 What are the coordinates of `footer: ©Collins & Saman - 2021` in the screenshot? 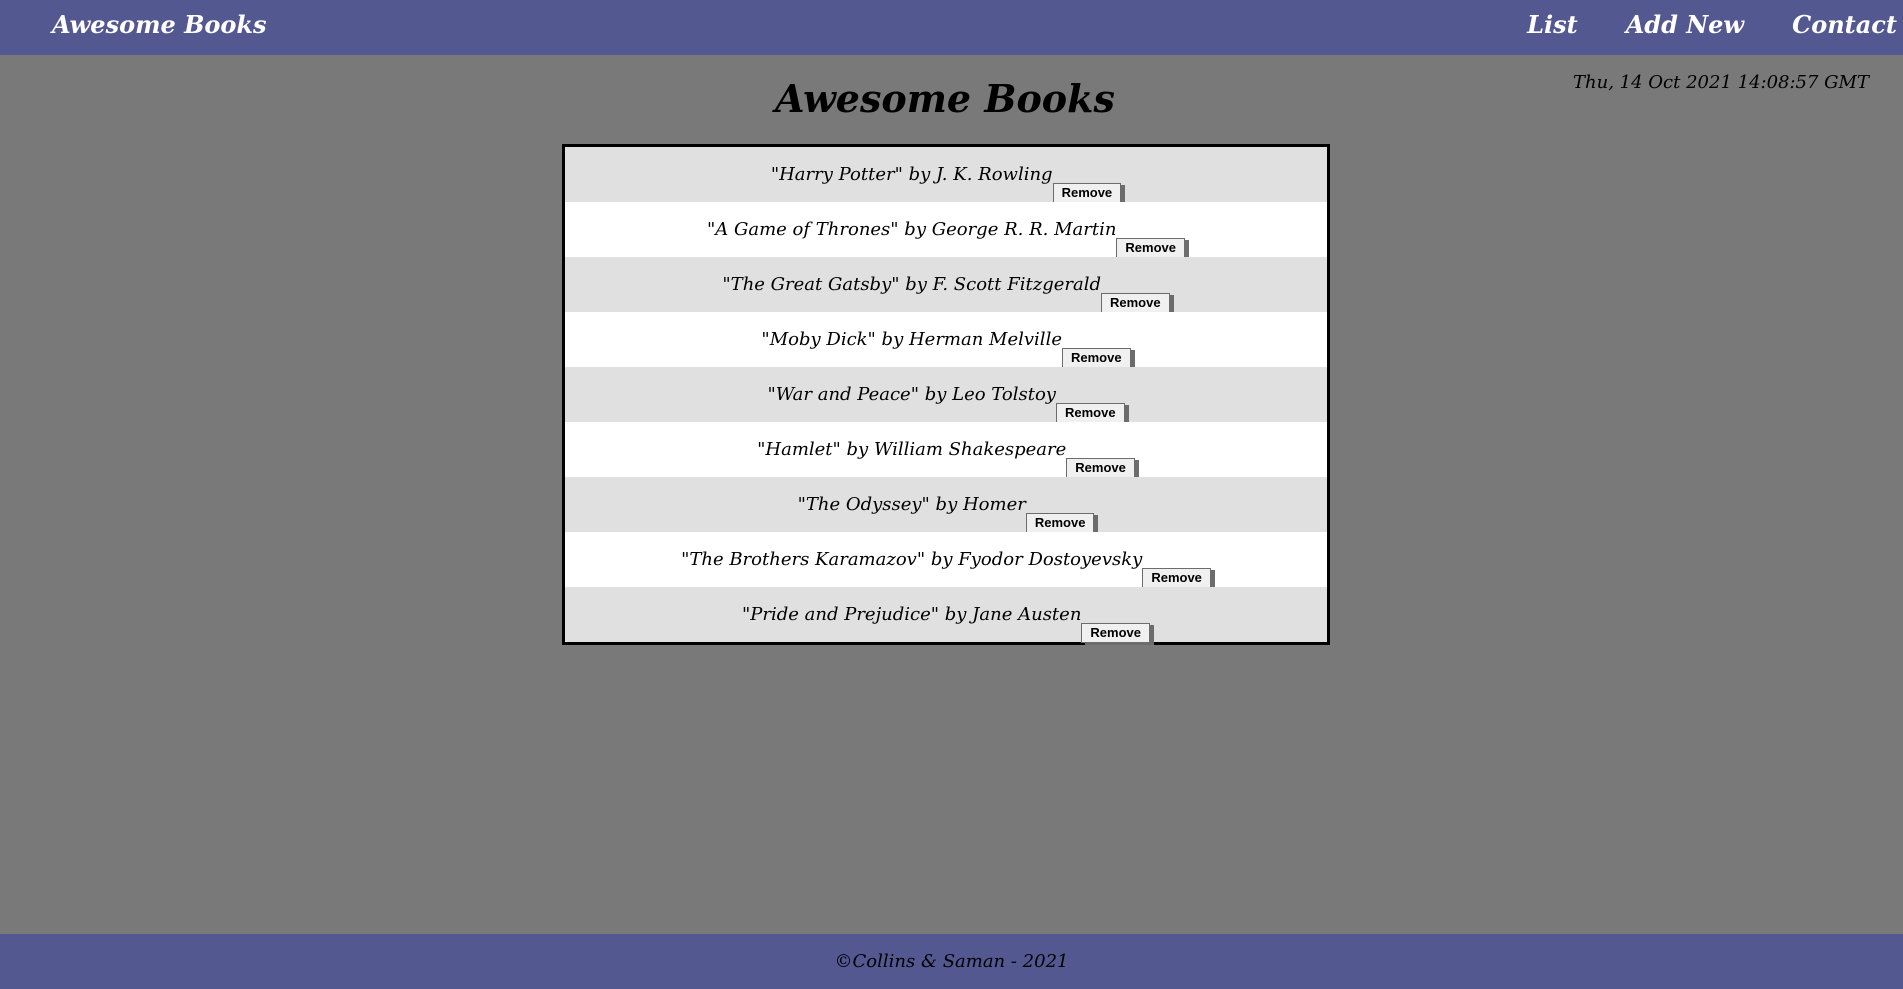 It's located at (951, 961).